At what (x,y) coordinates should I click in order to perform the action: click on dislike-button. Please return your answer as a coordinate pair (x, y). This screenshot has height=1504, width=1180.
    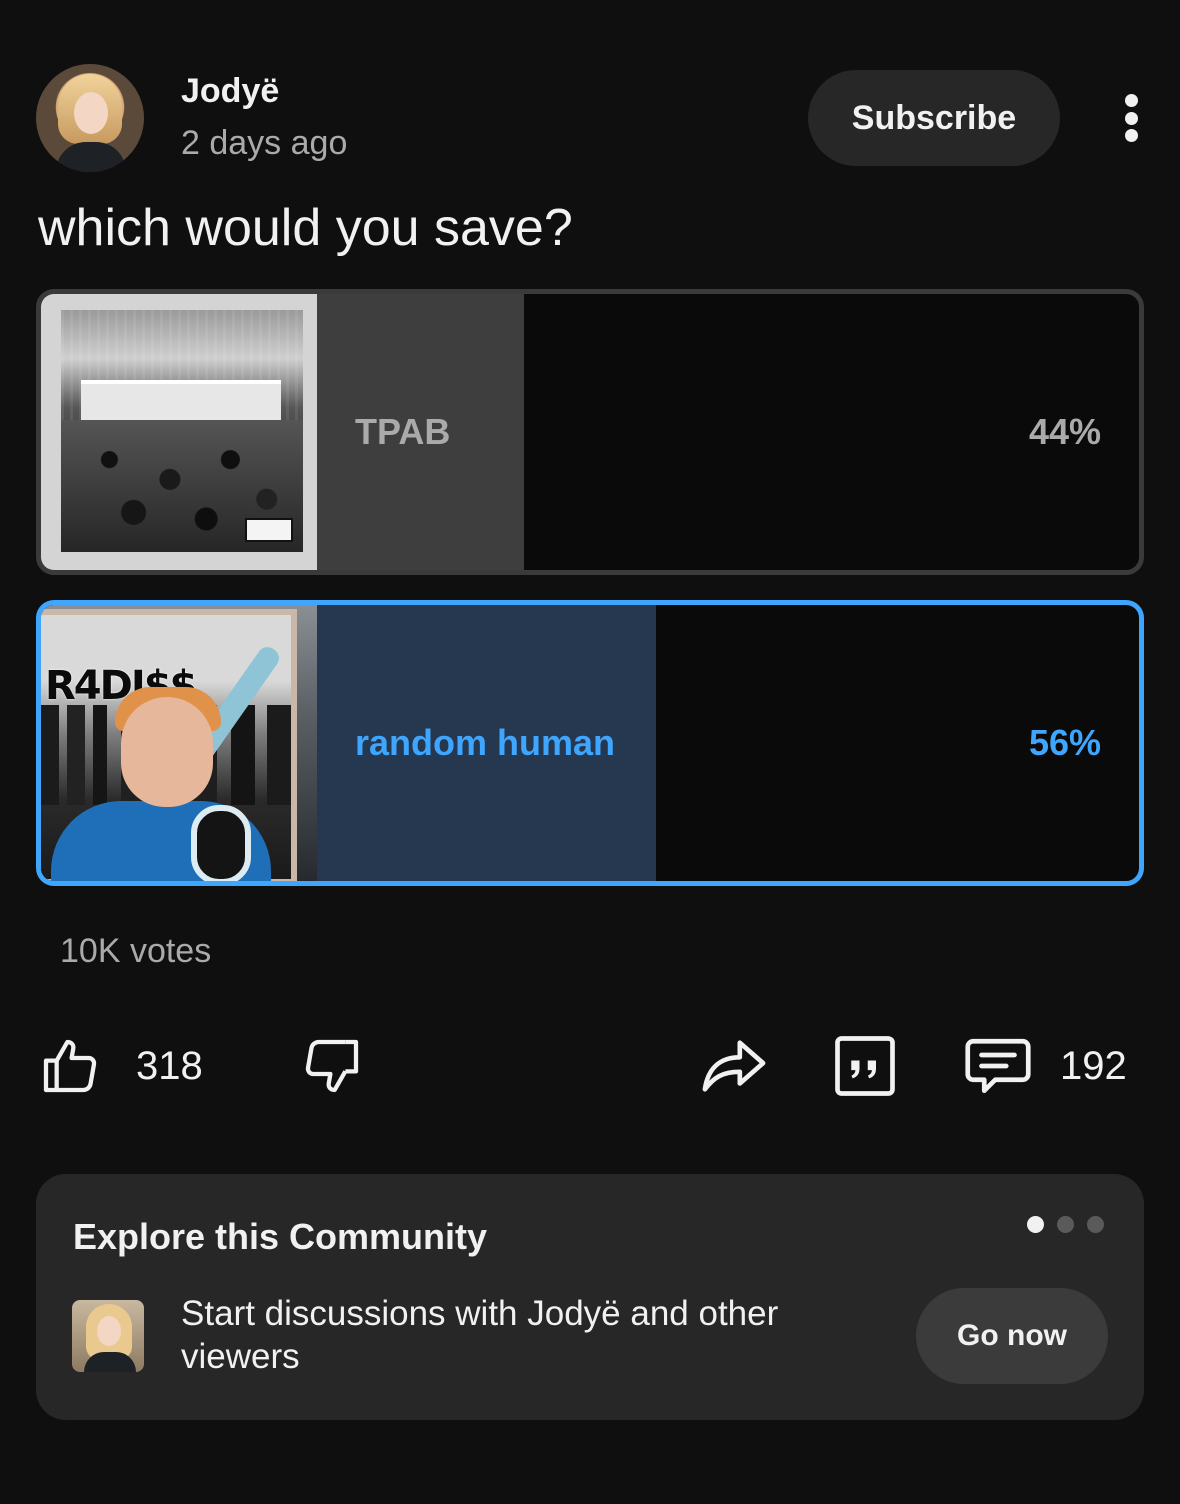
    Looking at the image, I should click on (332, 1066).